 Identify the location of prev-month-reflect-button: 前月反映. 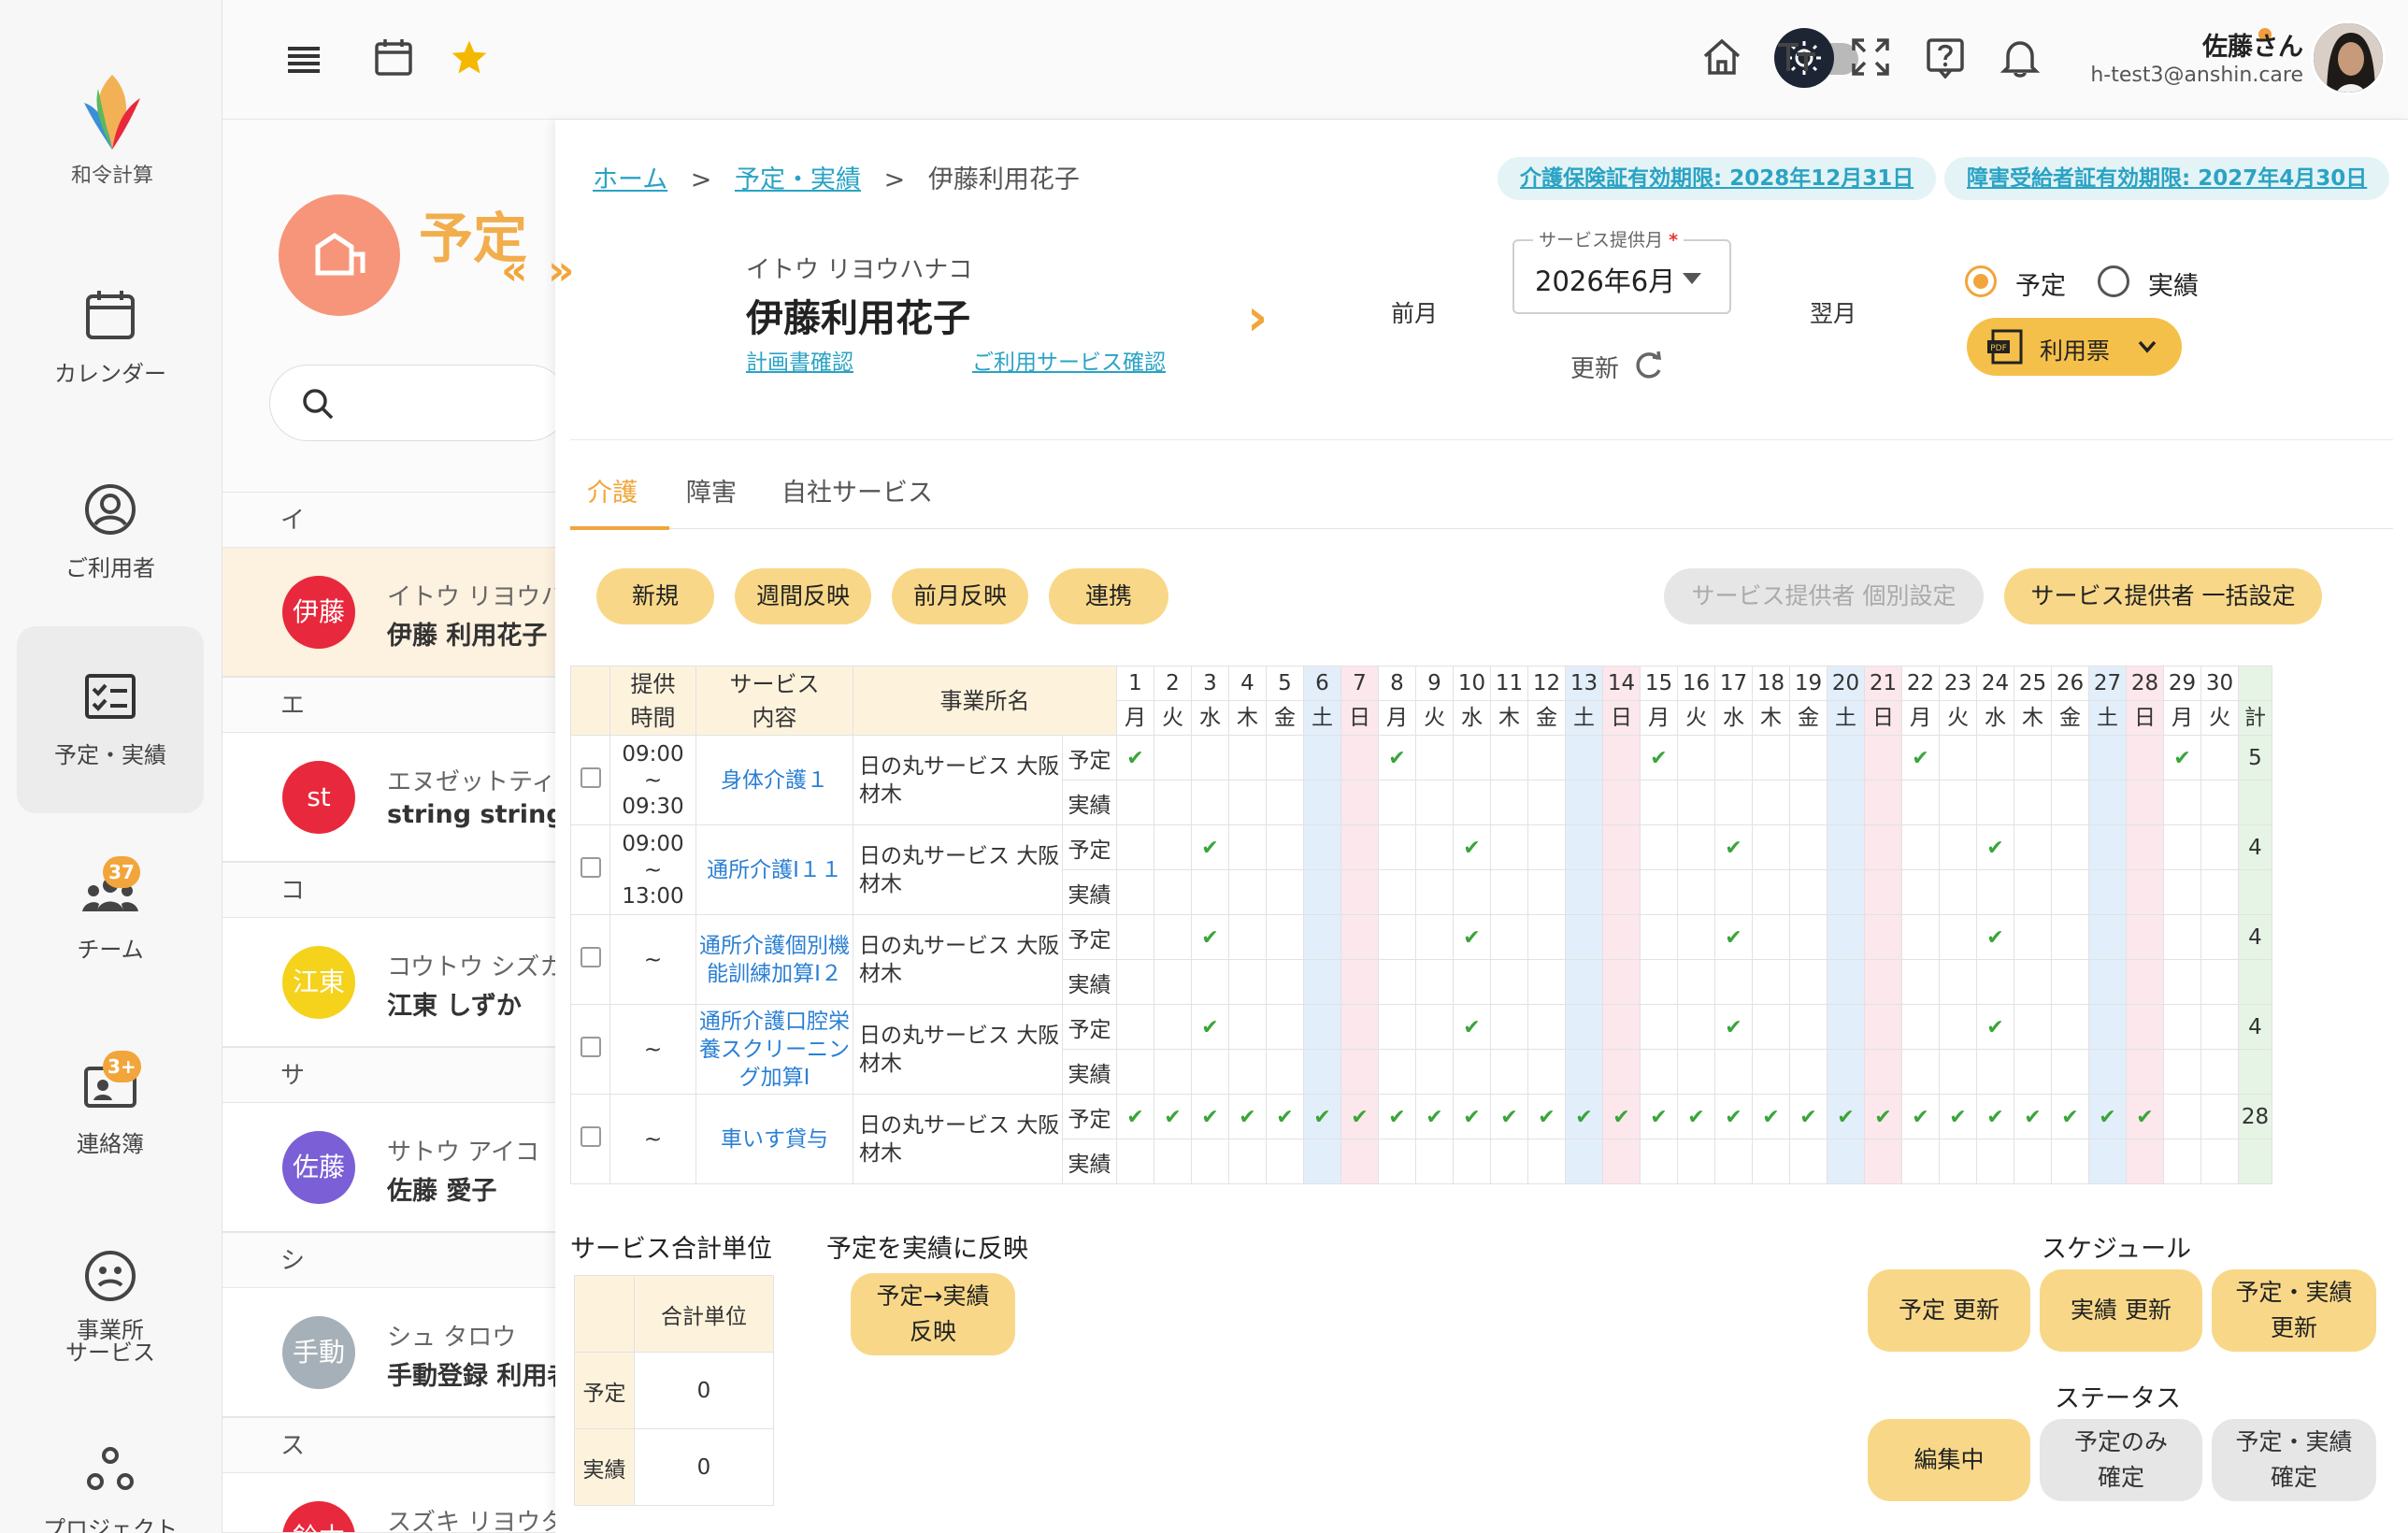
(960, 596).